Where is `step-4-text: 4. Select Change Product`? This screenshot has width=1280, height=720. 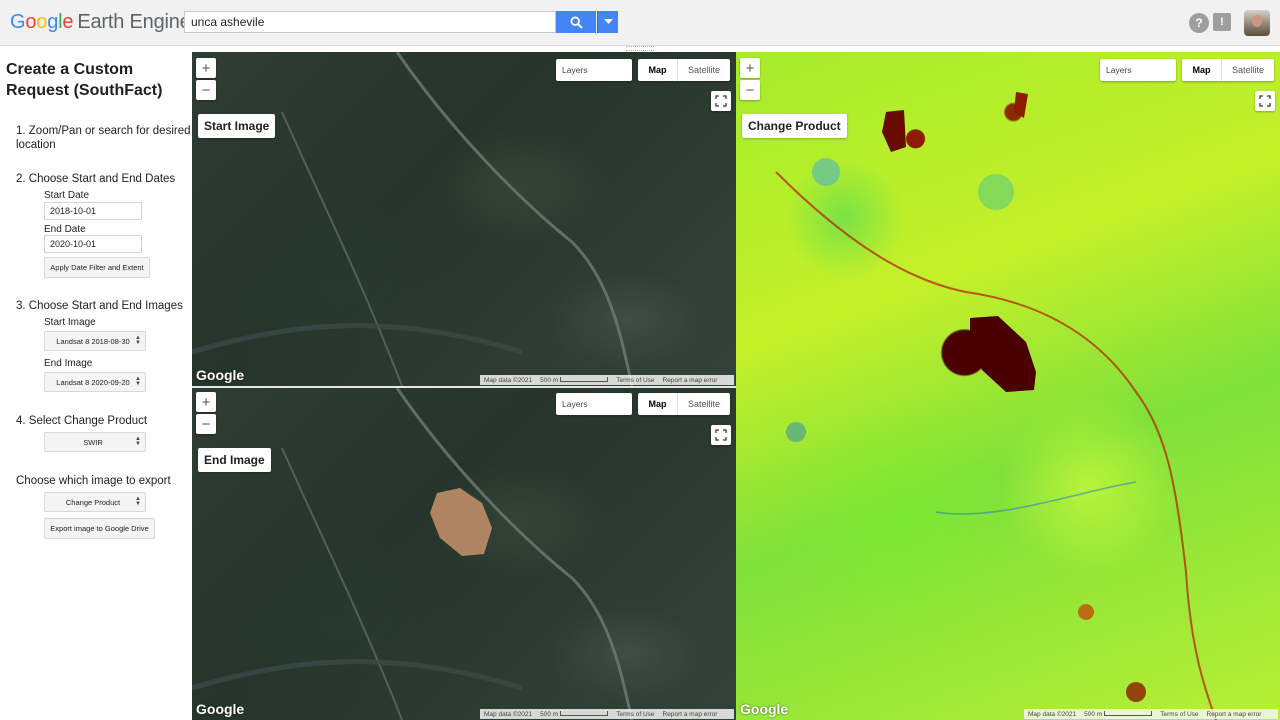 step-4-text: 4. Select Change Product is located at coordinates (82, 421).